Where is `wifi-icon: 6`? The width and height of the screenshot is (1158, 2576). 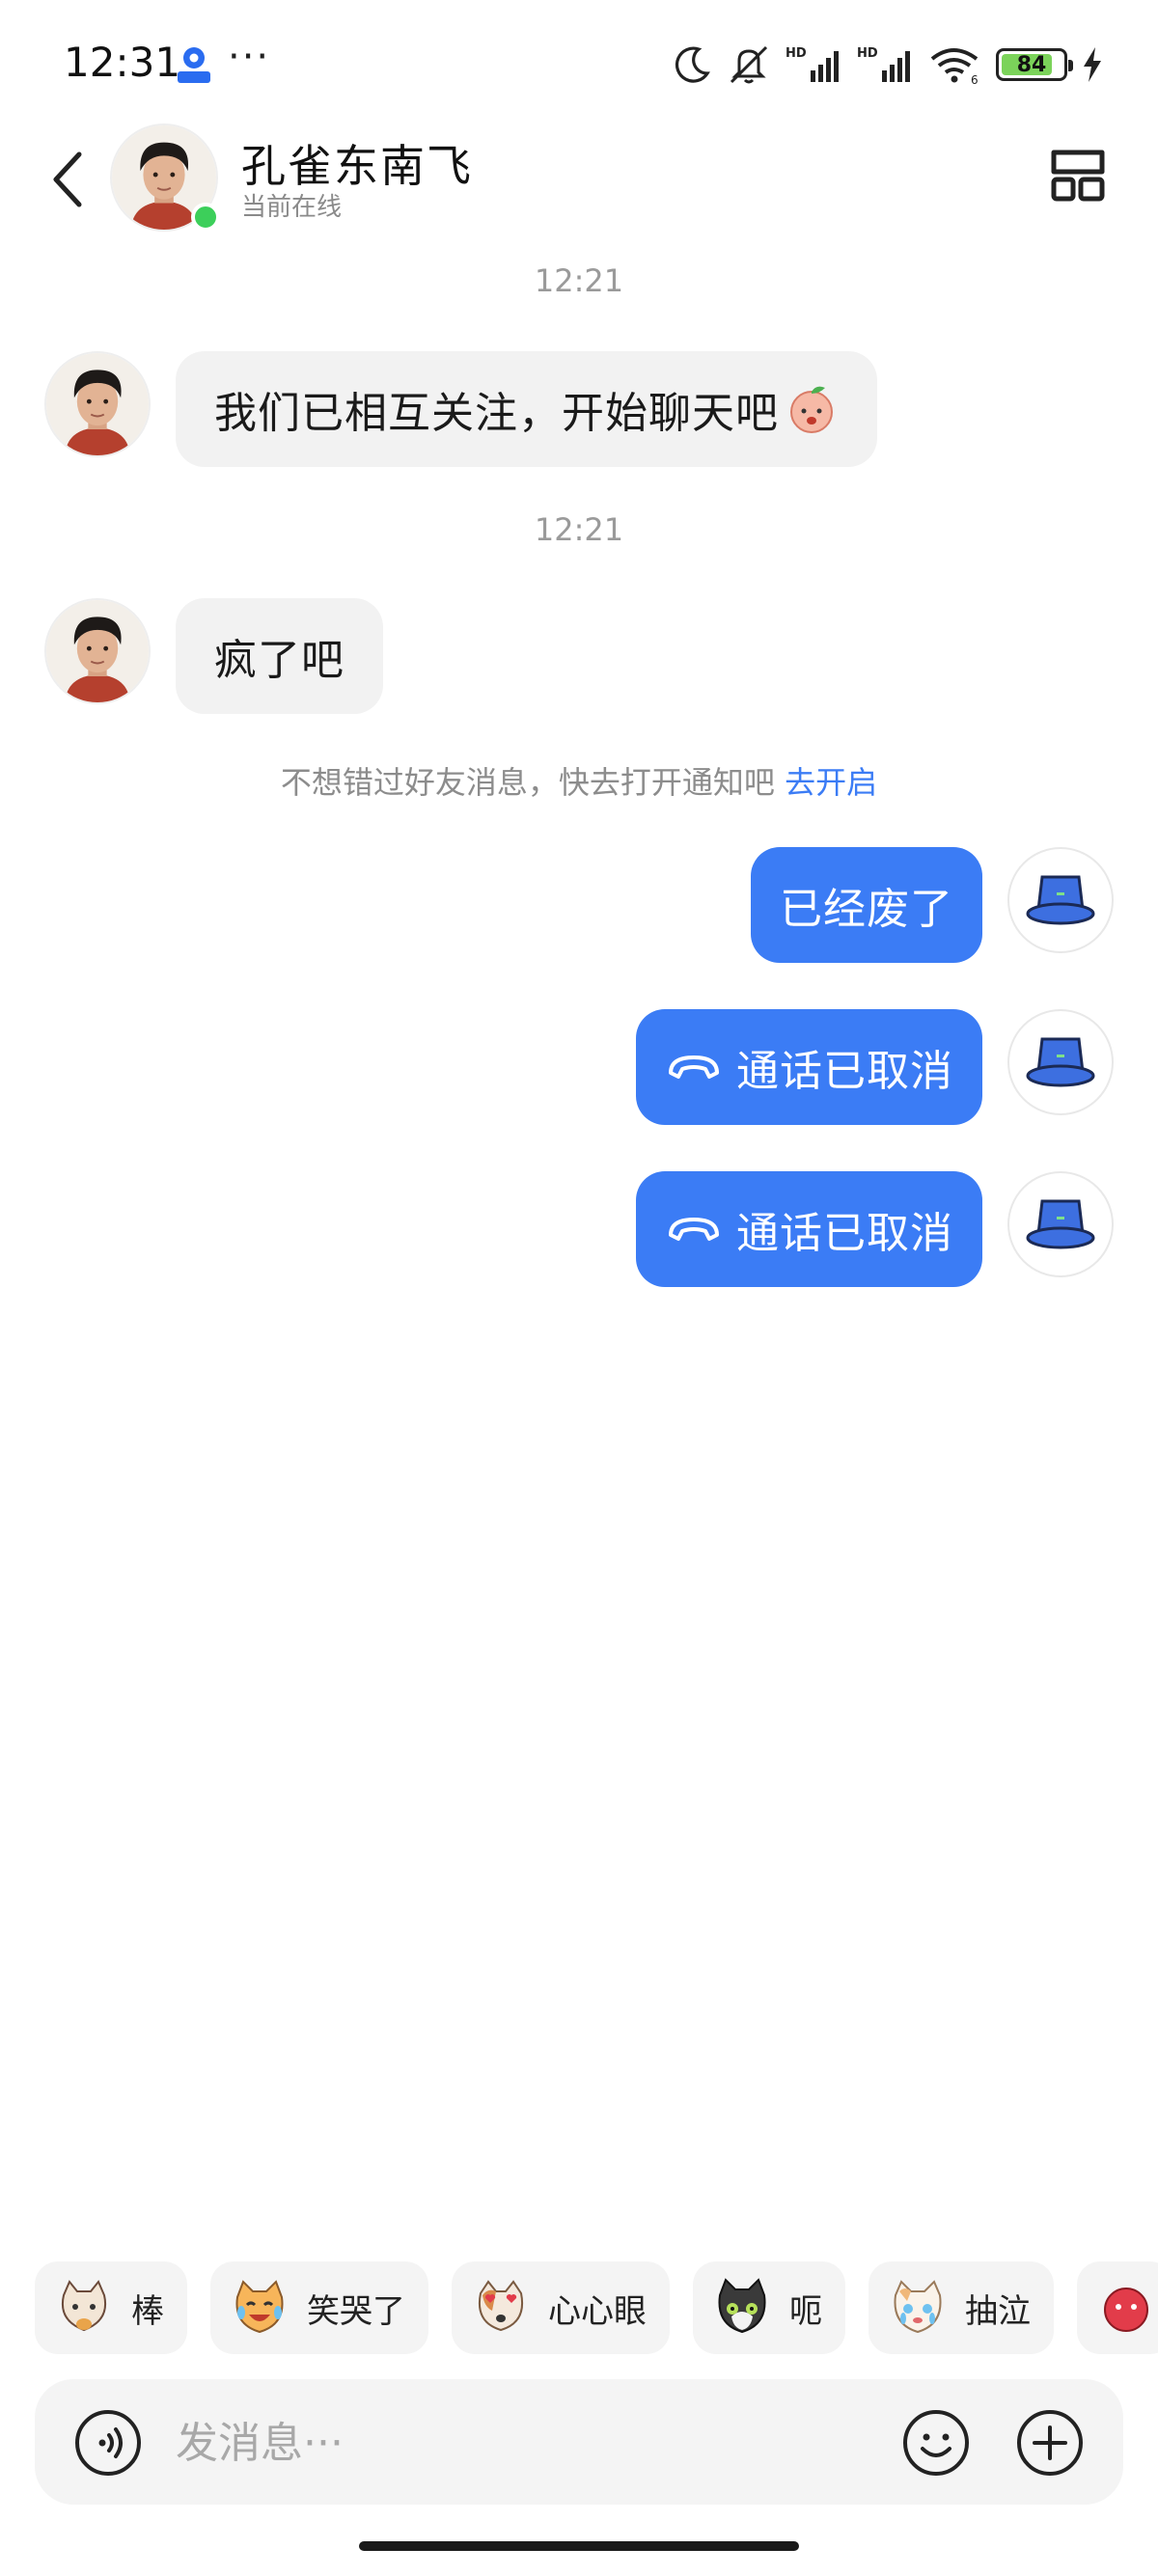
wifi-icon: 6 is located at coordinates (954, 67).